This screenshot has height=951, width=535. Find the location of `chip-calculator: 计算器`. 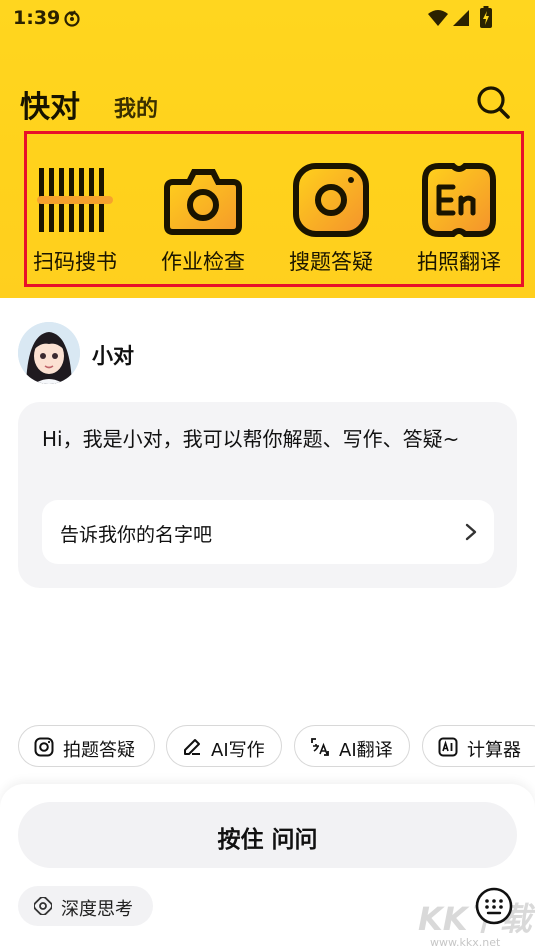

chip-calculator: 计算器 is located at coordinates (478, 746).